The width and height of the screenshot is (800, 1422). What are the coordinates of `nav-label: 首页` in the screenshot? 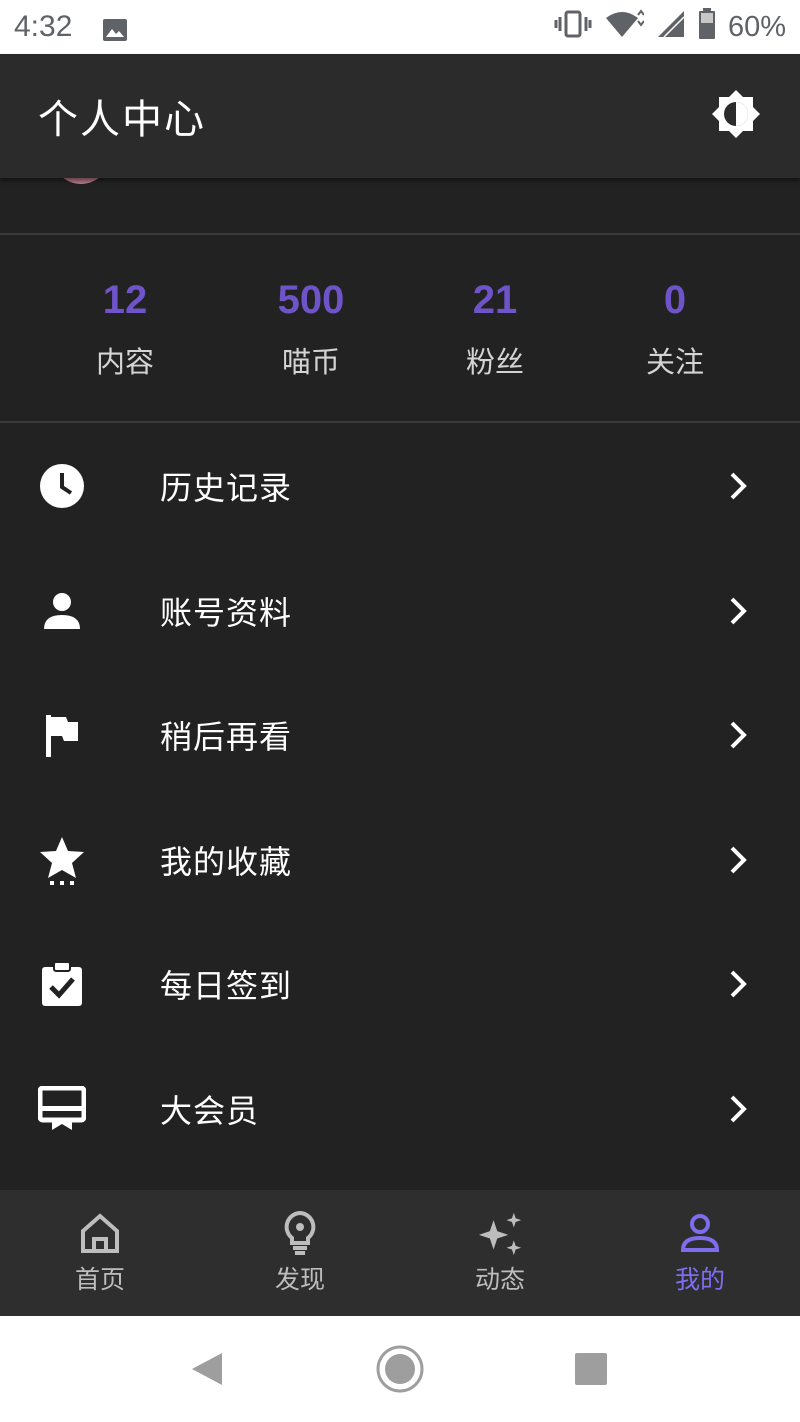 It's located at (99, 1279).